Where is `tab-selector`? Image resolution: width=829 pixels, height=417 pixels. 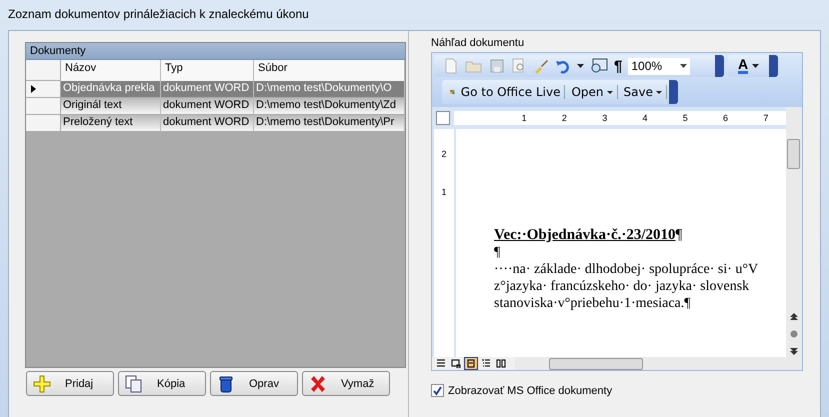 tab-selector is located at coordinates (443, 118).